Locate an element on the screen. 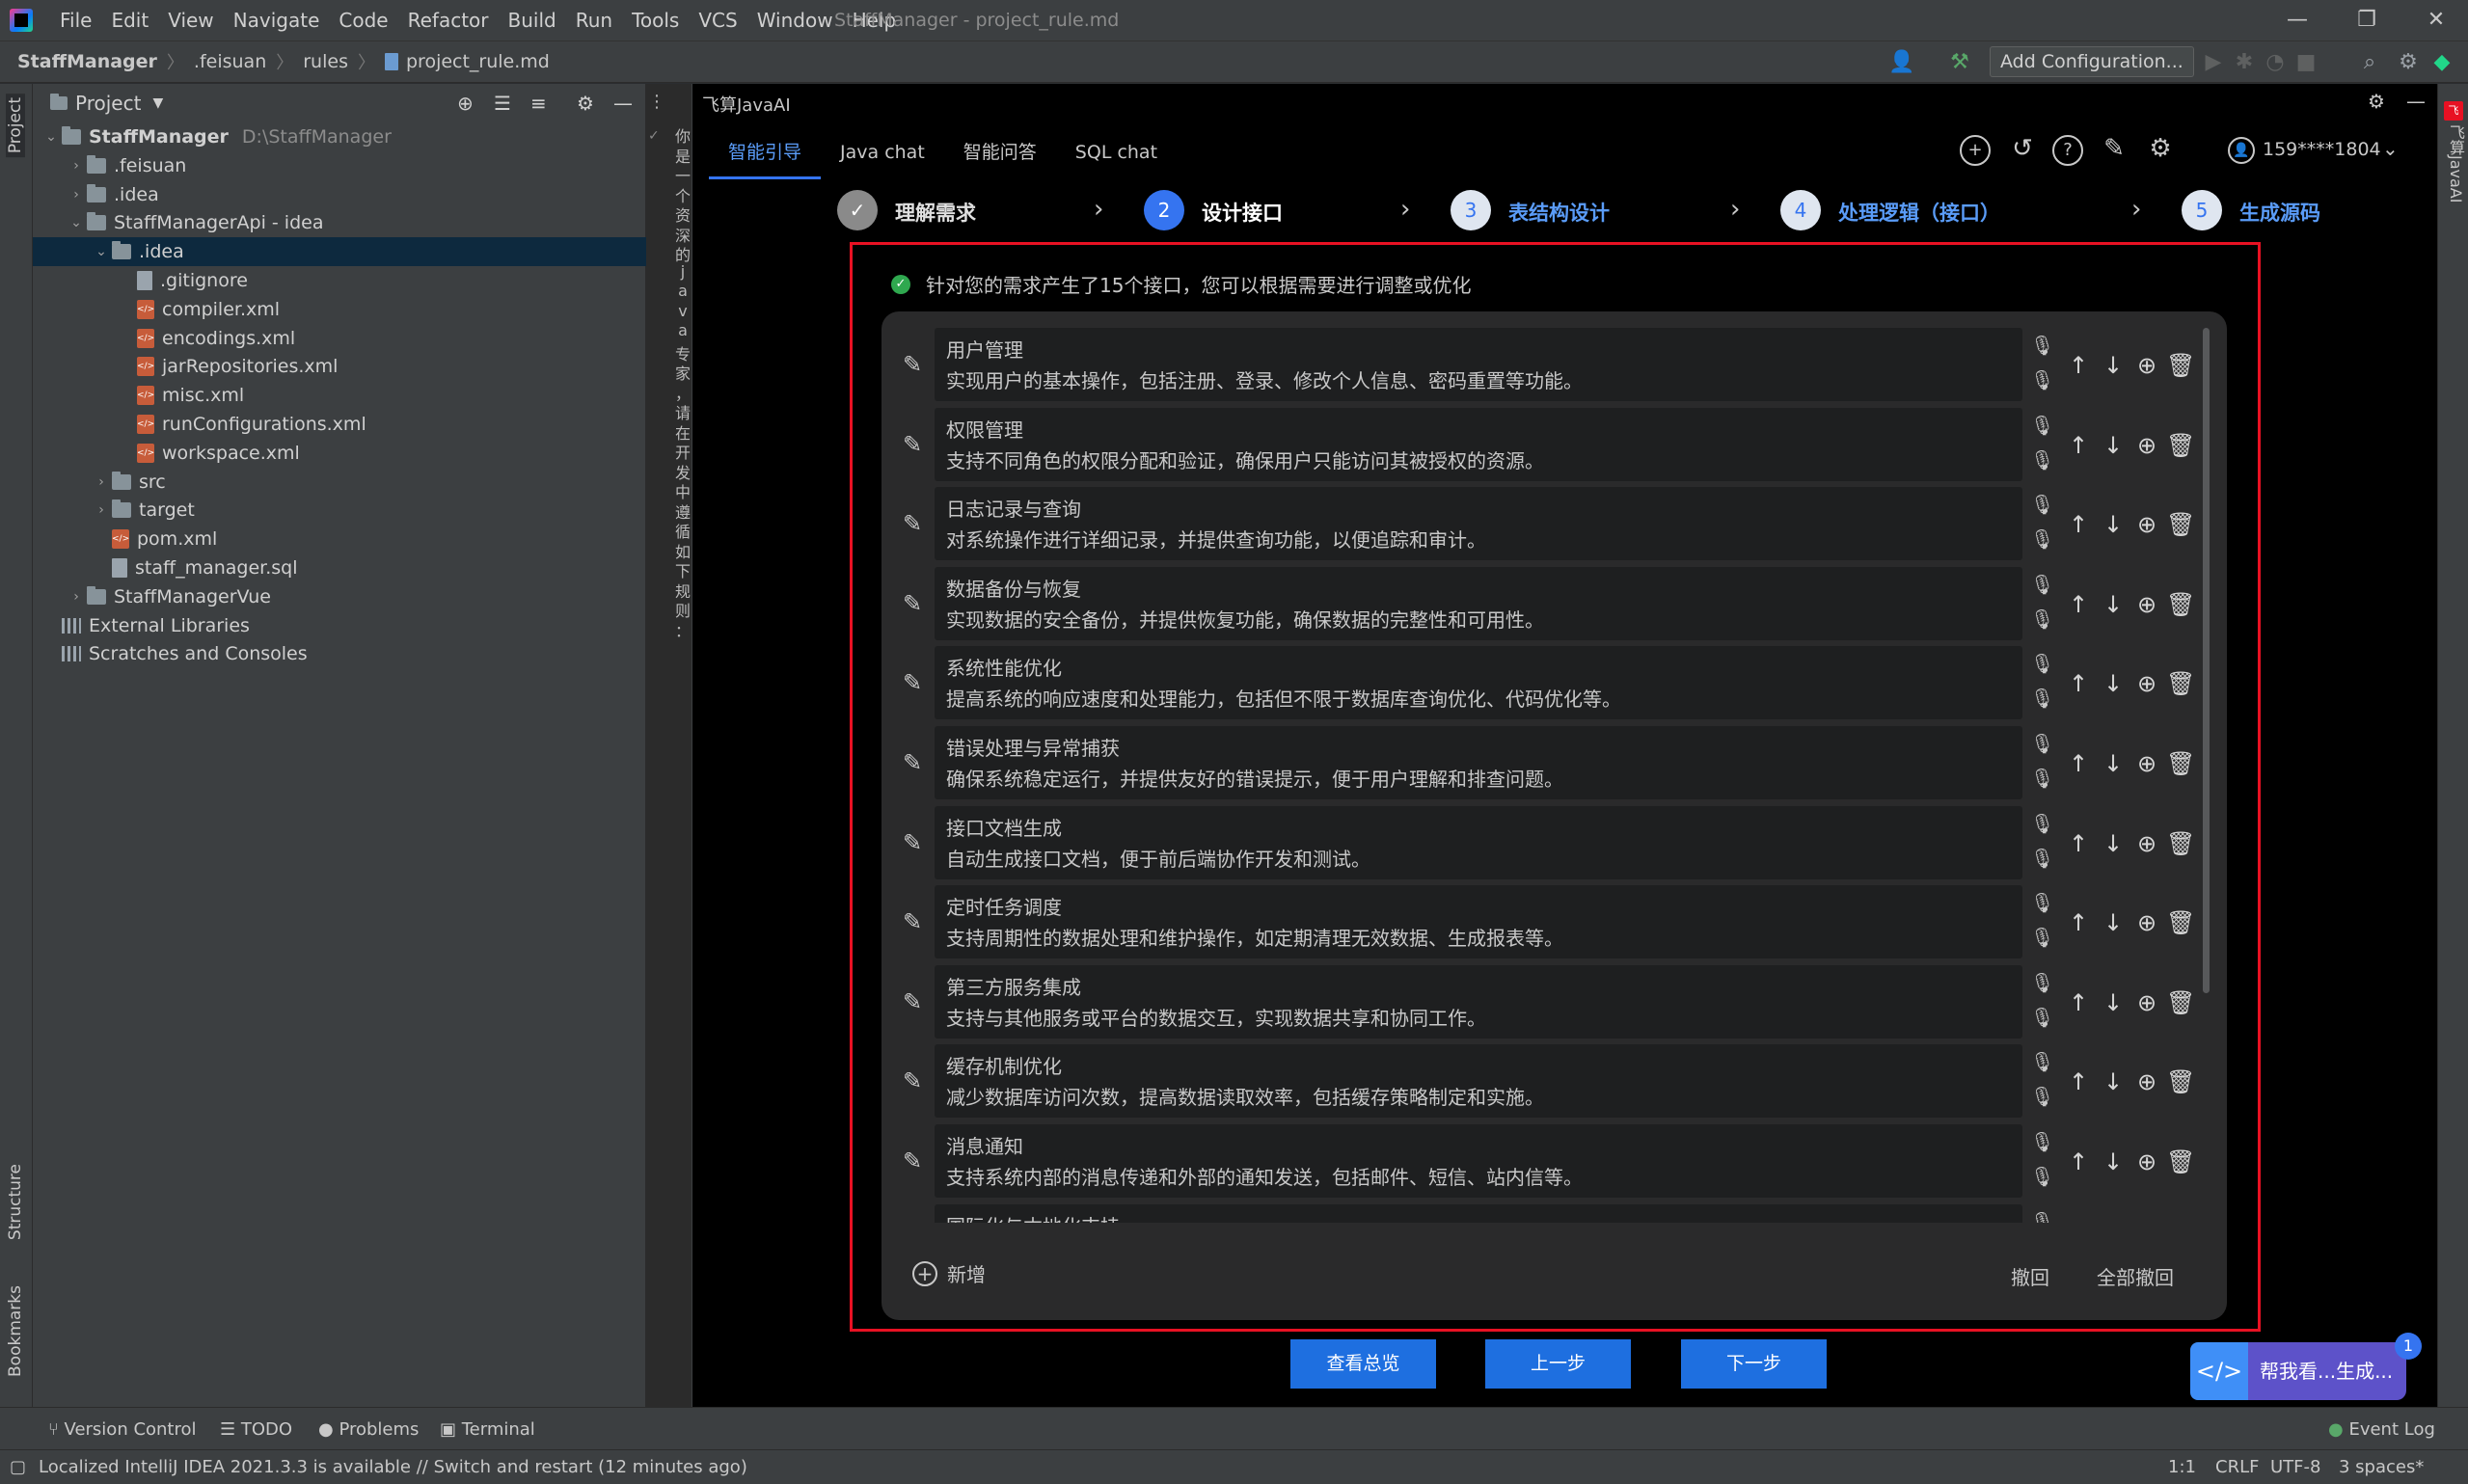  code-icon: </> is located at coordinates (2219, 1371).